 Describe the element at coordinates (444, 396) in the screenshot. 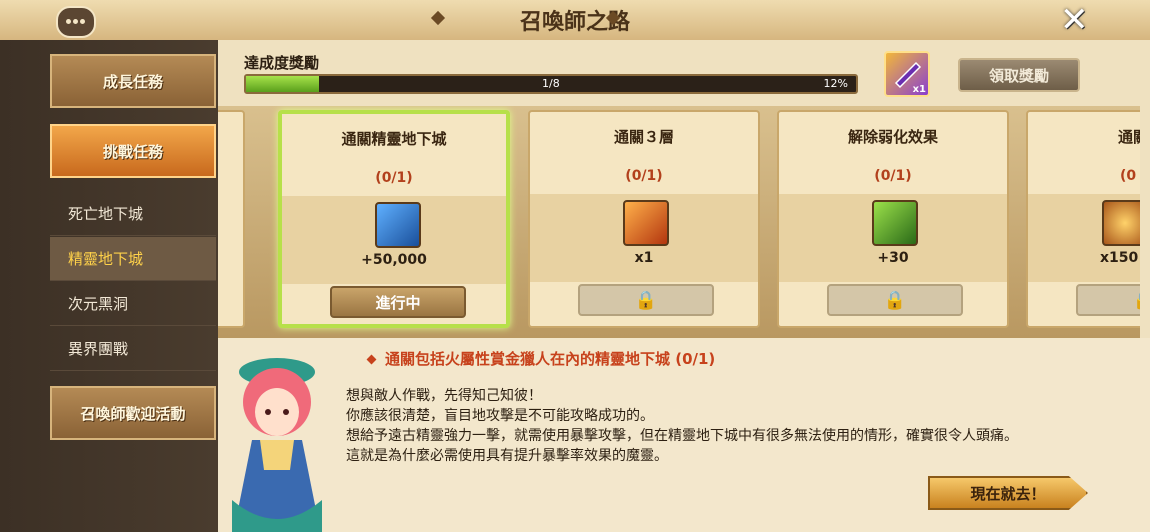

I see `quest-text-line: 想與敵人作戰，先得知己知彼！` at that location.